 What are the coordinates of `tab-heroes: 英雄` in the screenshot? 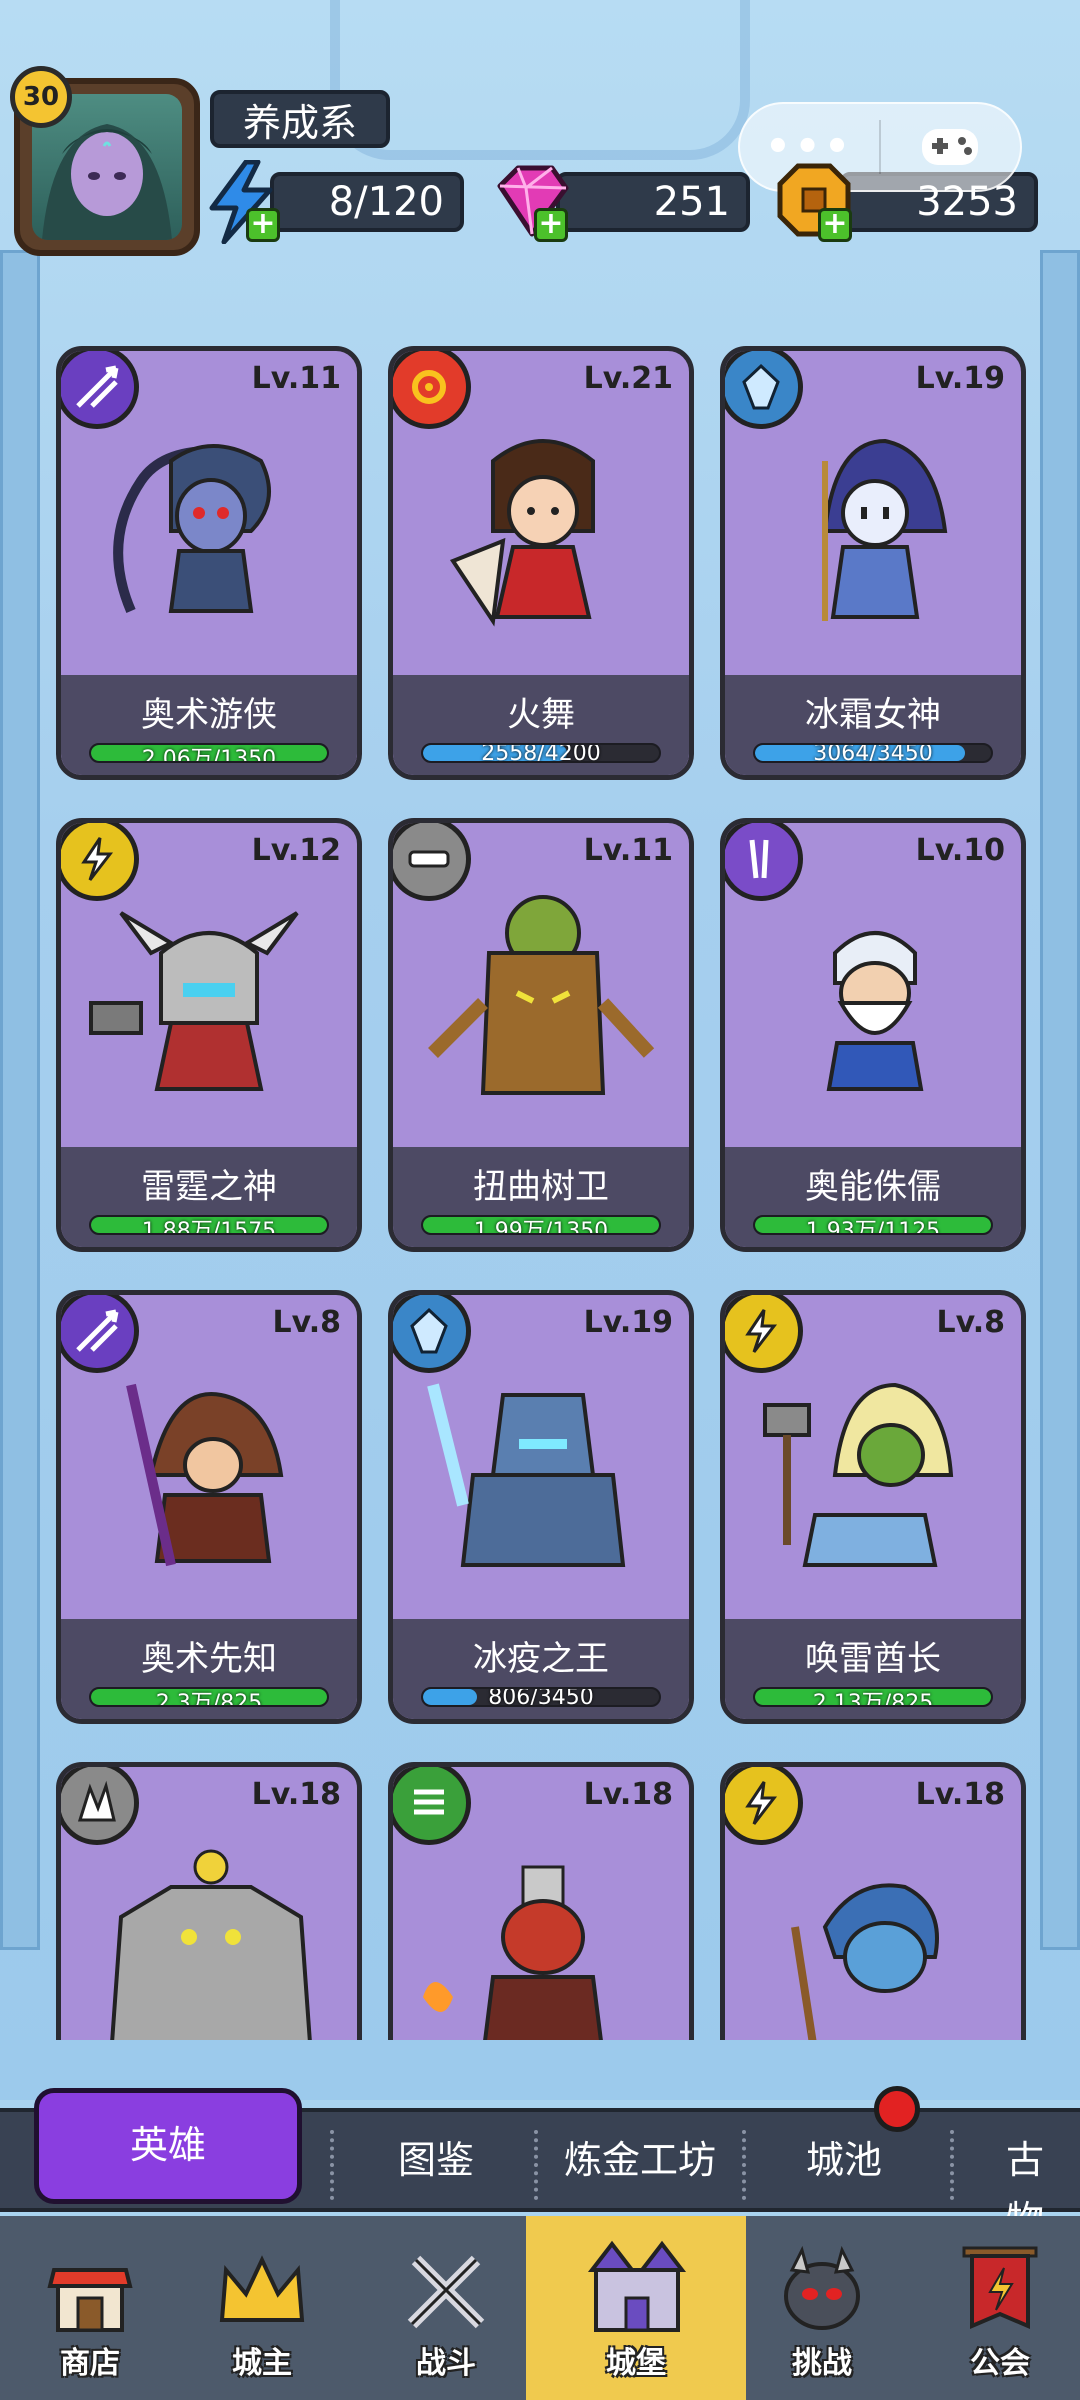 It's located at (168, 2146).